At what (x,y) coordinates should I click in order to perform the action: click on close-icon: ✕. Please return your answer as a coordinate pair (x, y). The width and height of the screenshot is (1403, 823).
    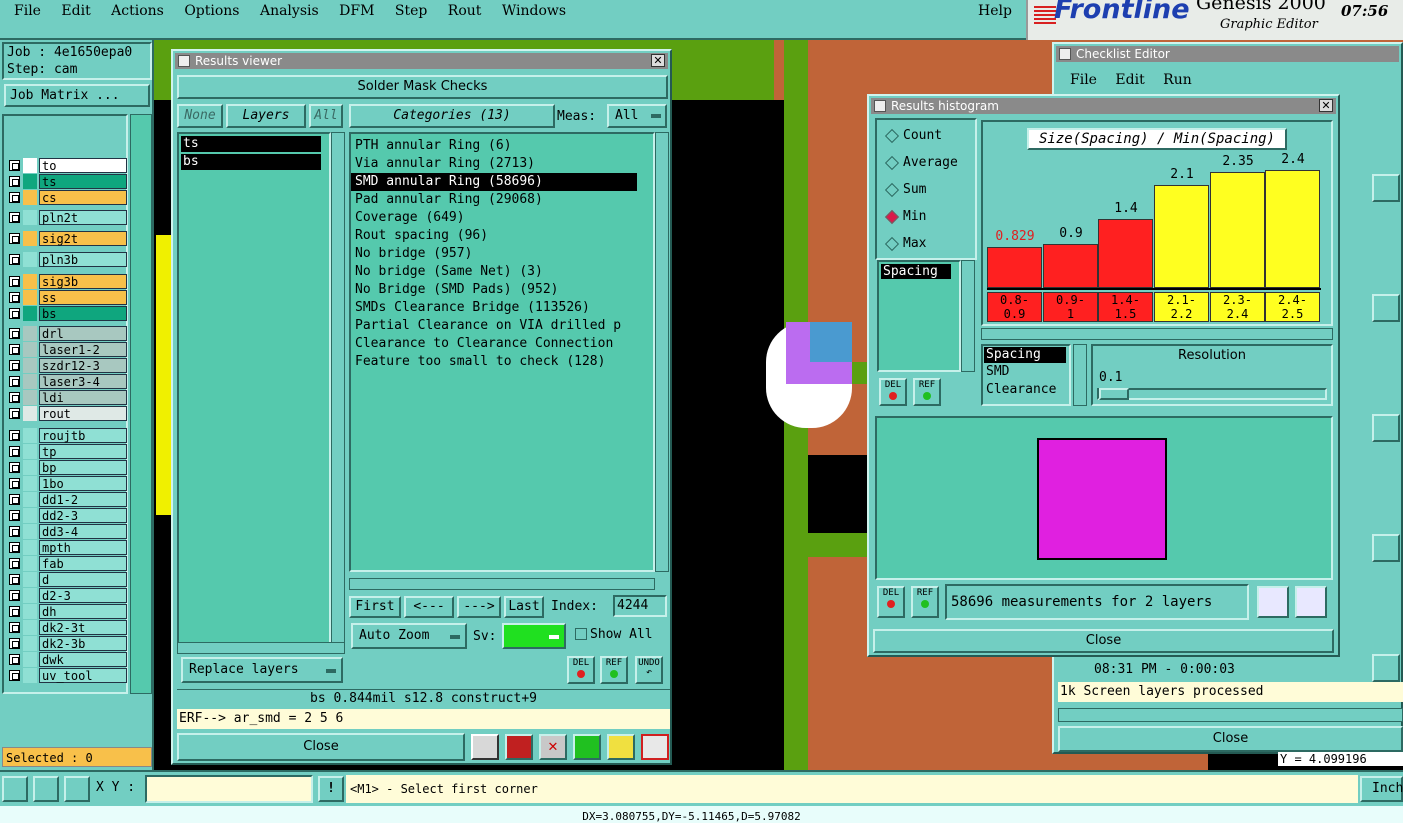
    Looking at the image, I should click on (658, 60).